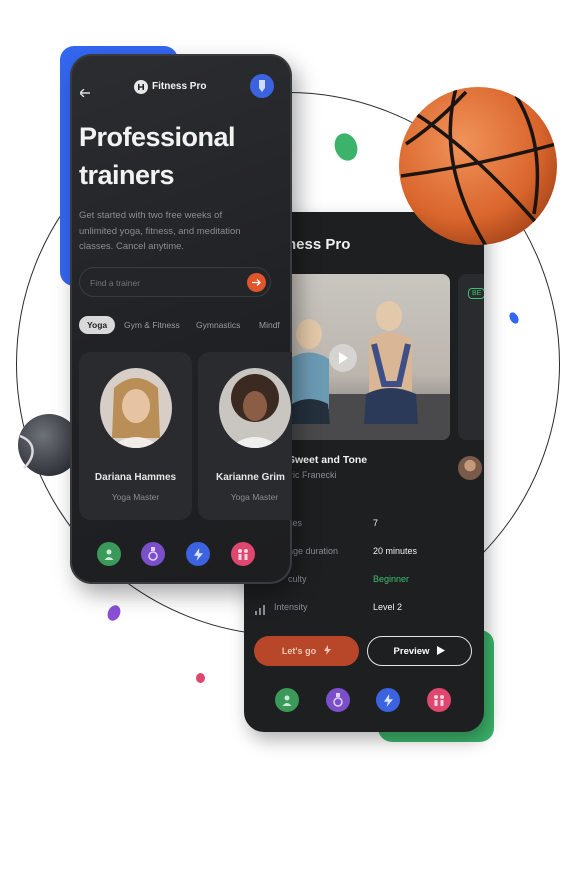 The image size is (565, 878). Describe the element at coordinates (135, 477) in the screenshot. I see `trainer-name: Dariana Hammes` at that location.